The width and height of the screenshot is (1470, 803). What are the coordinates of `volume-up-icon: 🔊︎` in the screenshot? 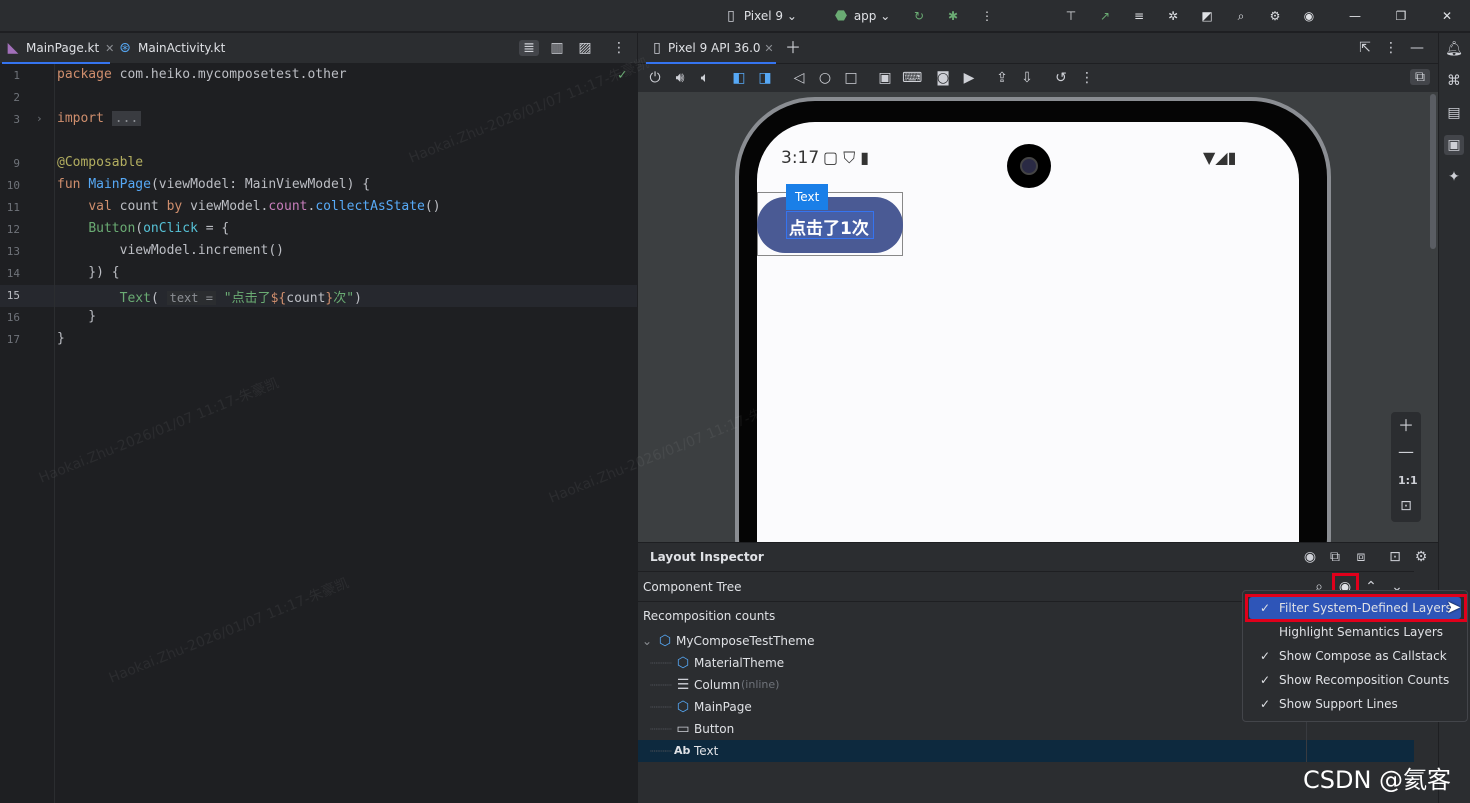 It's located at (680, 78).